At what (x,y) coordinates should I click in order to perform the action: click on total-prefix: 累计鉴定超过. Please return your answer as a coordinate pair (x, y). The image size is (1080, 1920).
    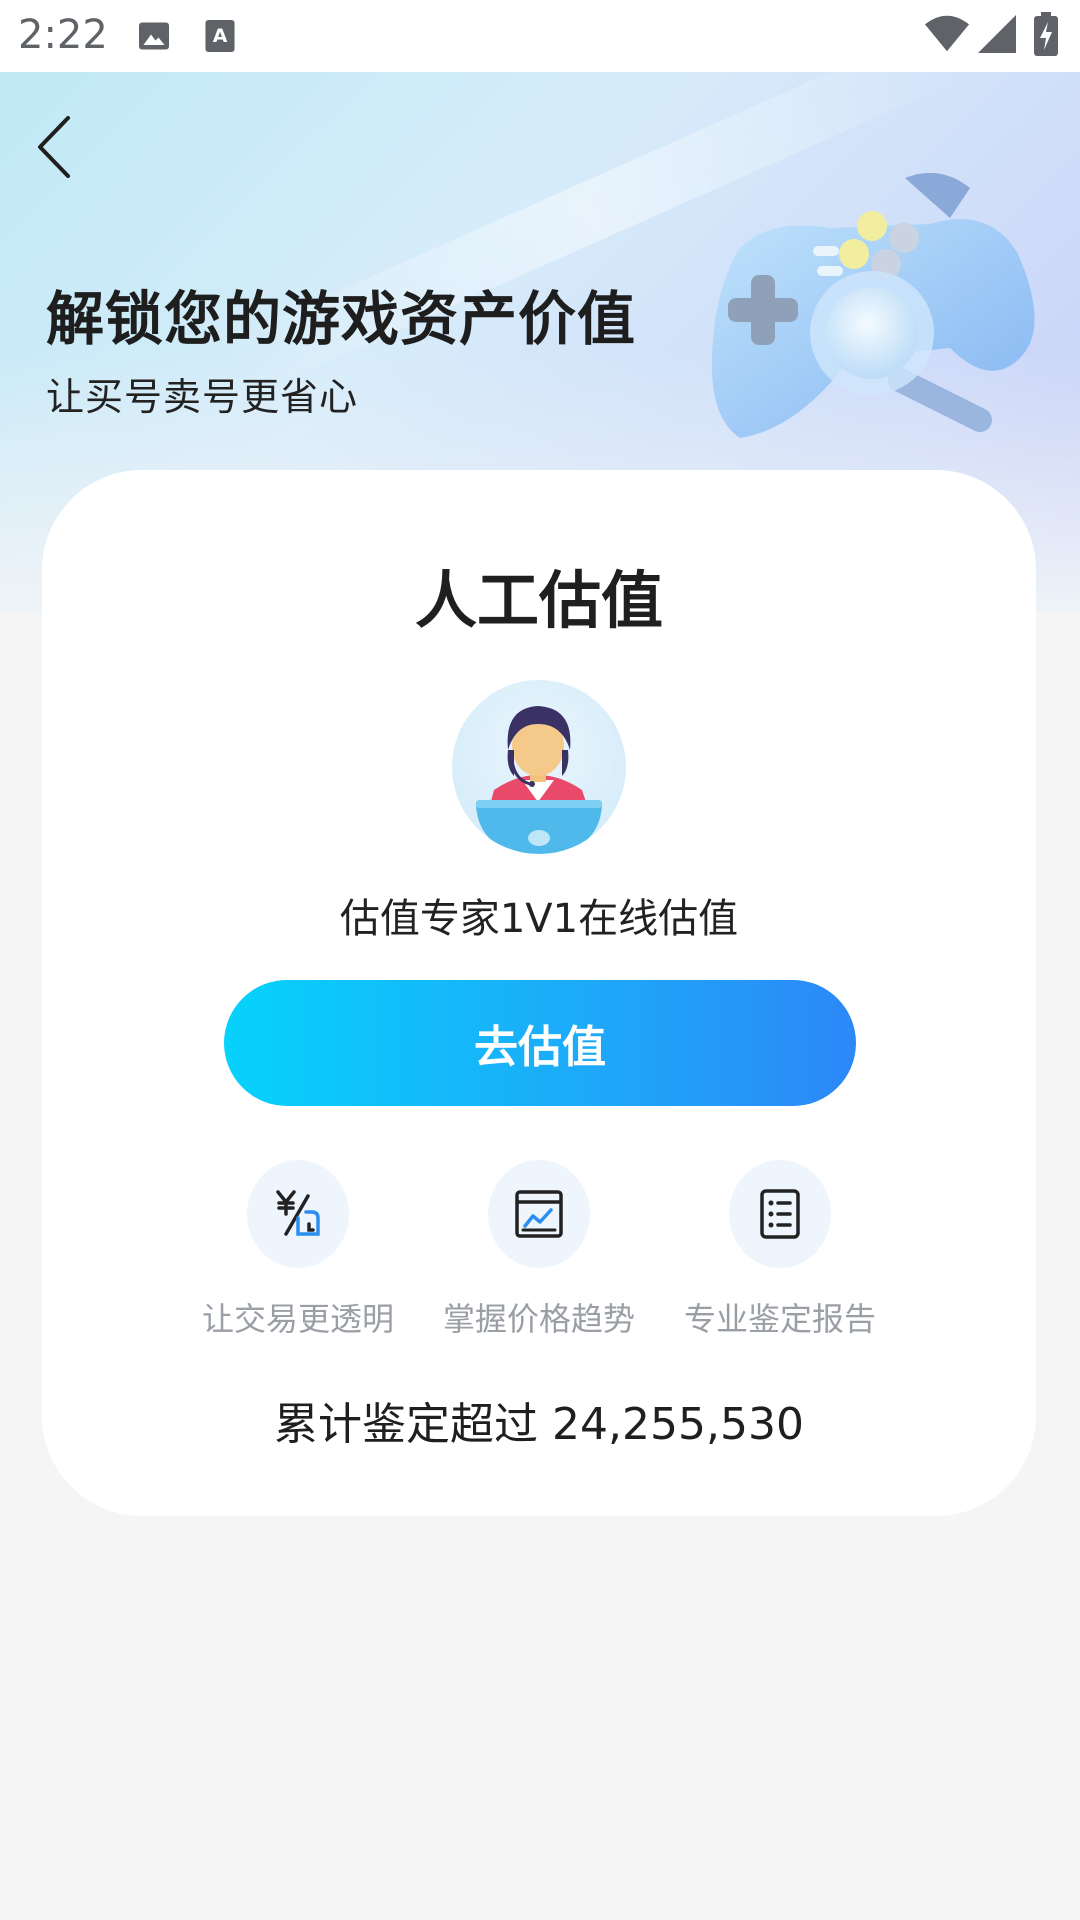
    Looking at the image, I should click on (406, 1424).